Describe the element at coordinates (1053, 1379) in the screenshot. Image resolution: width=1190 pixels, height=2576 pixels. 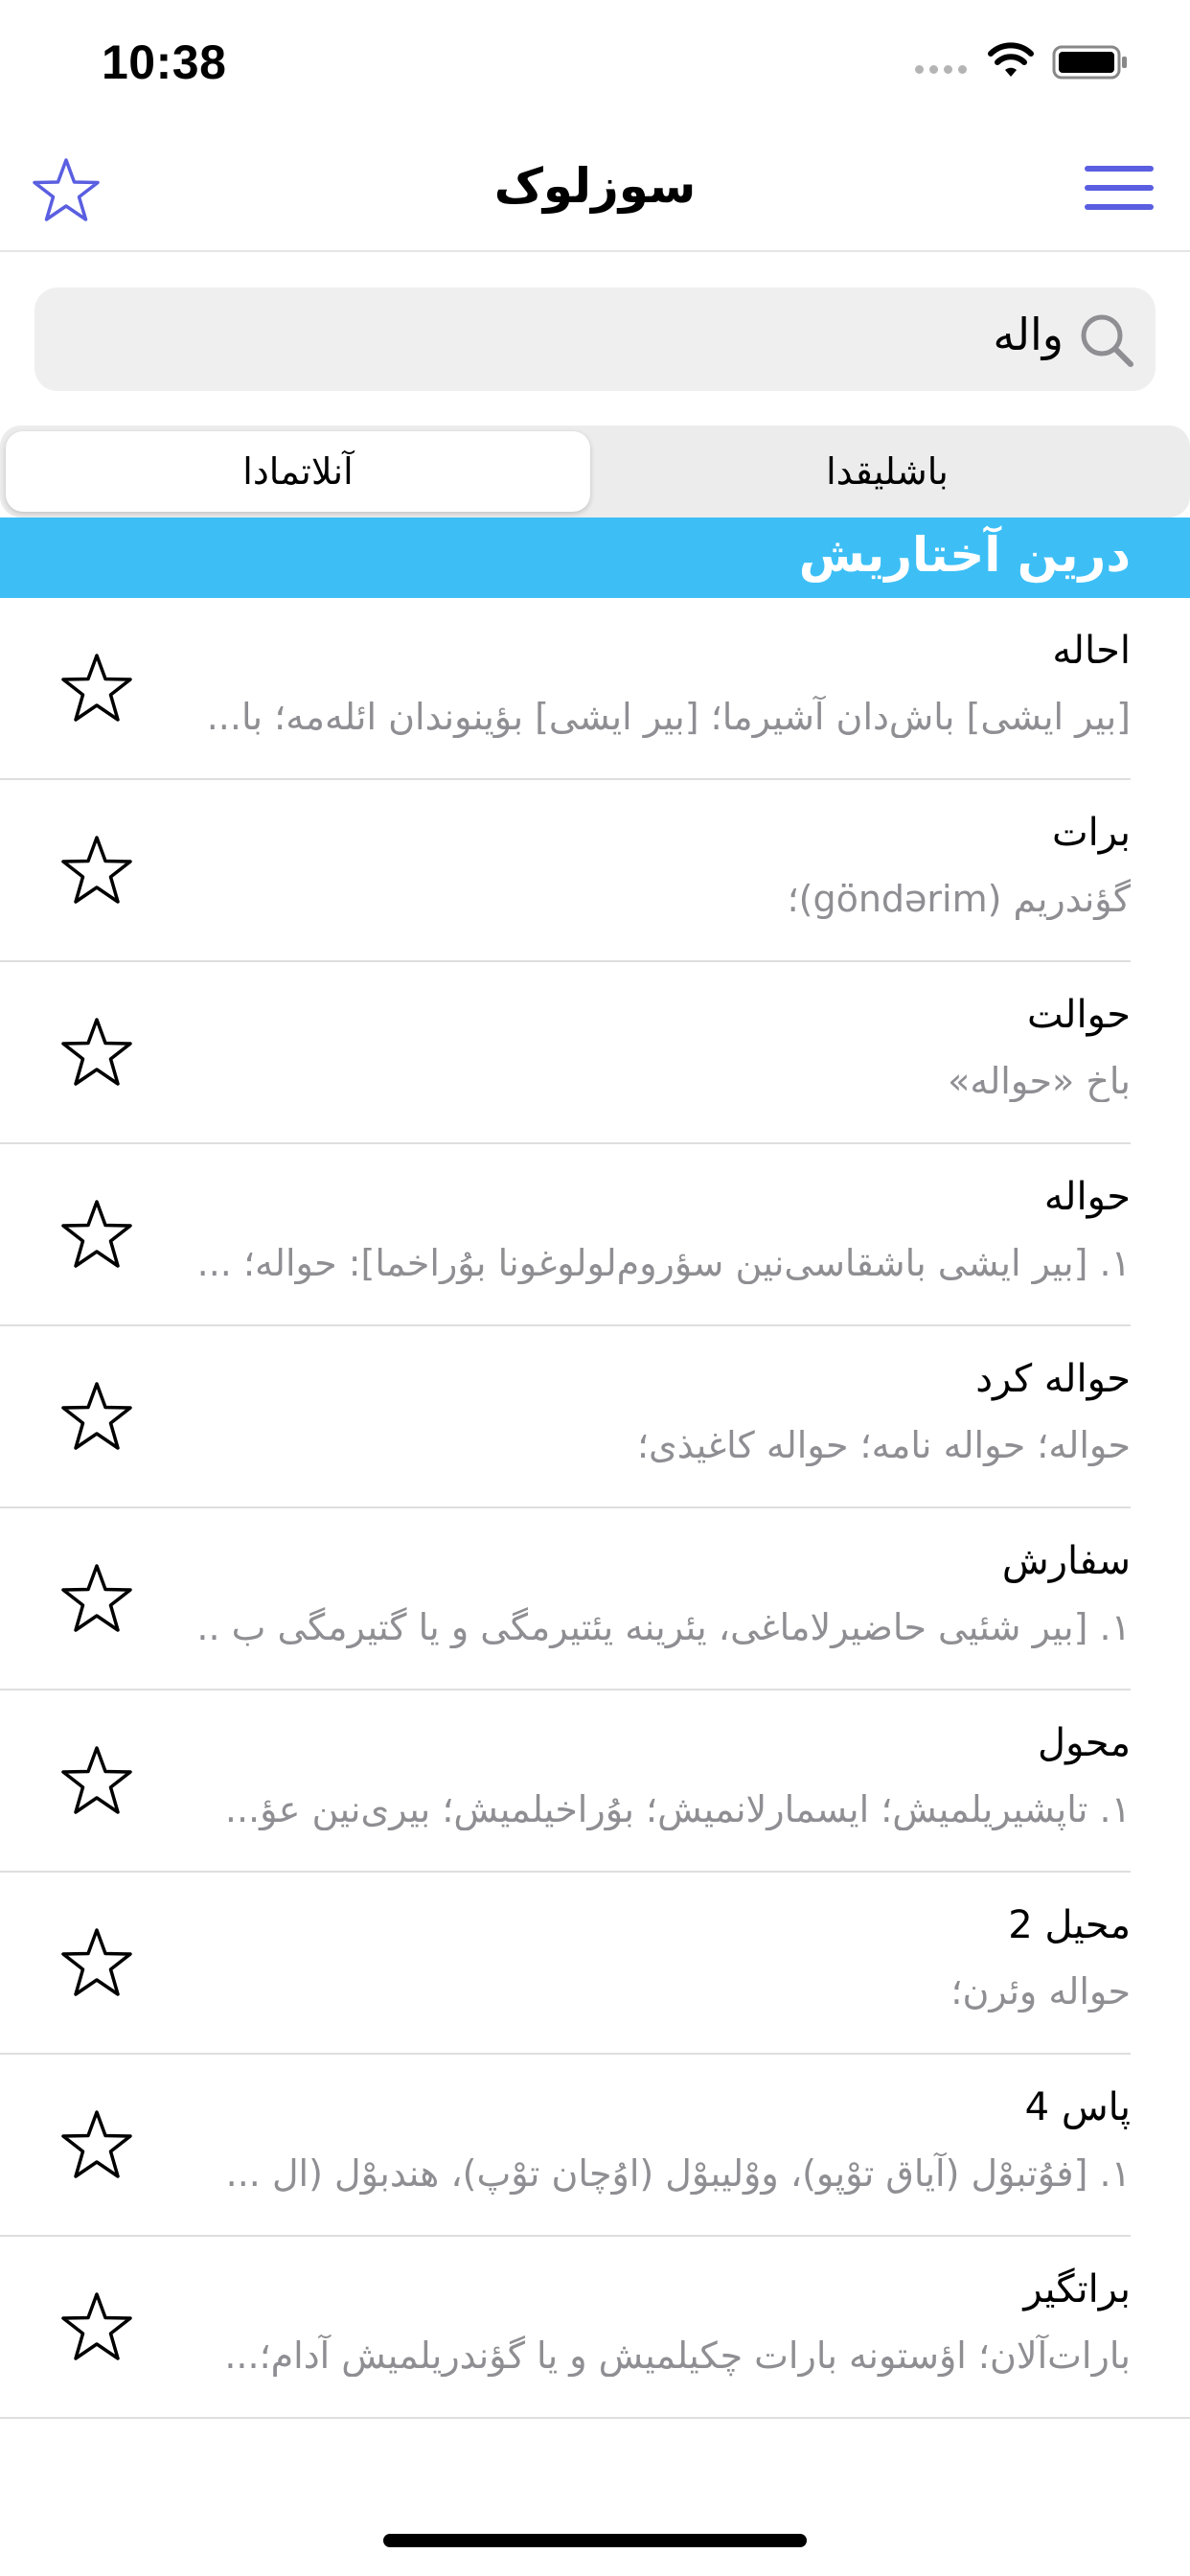
I see `entry-word: حواله کرد` at that location.